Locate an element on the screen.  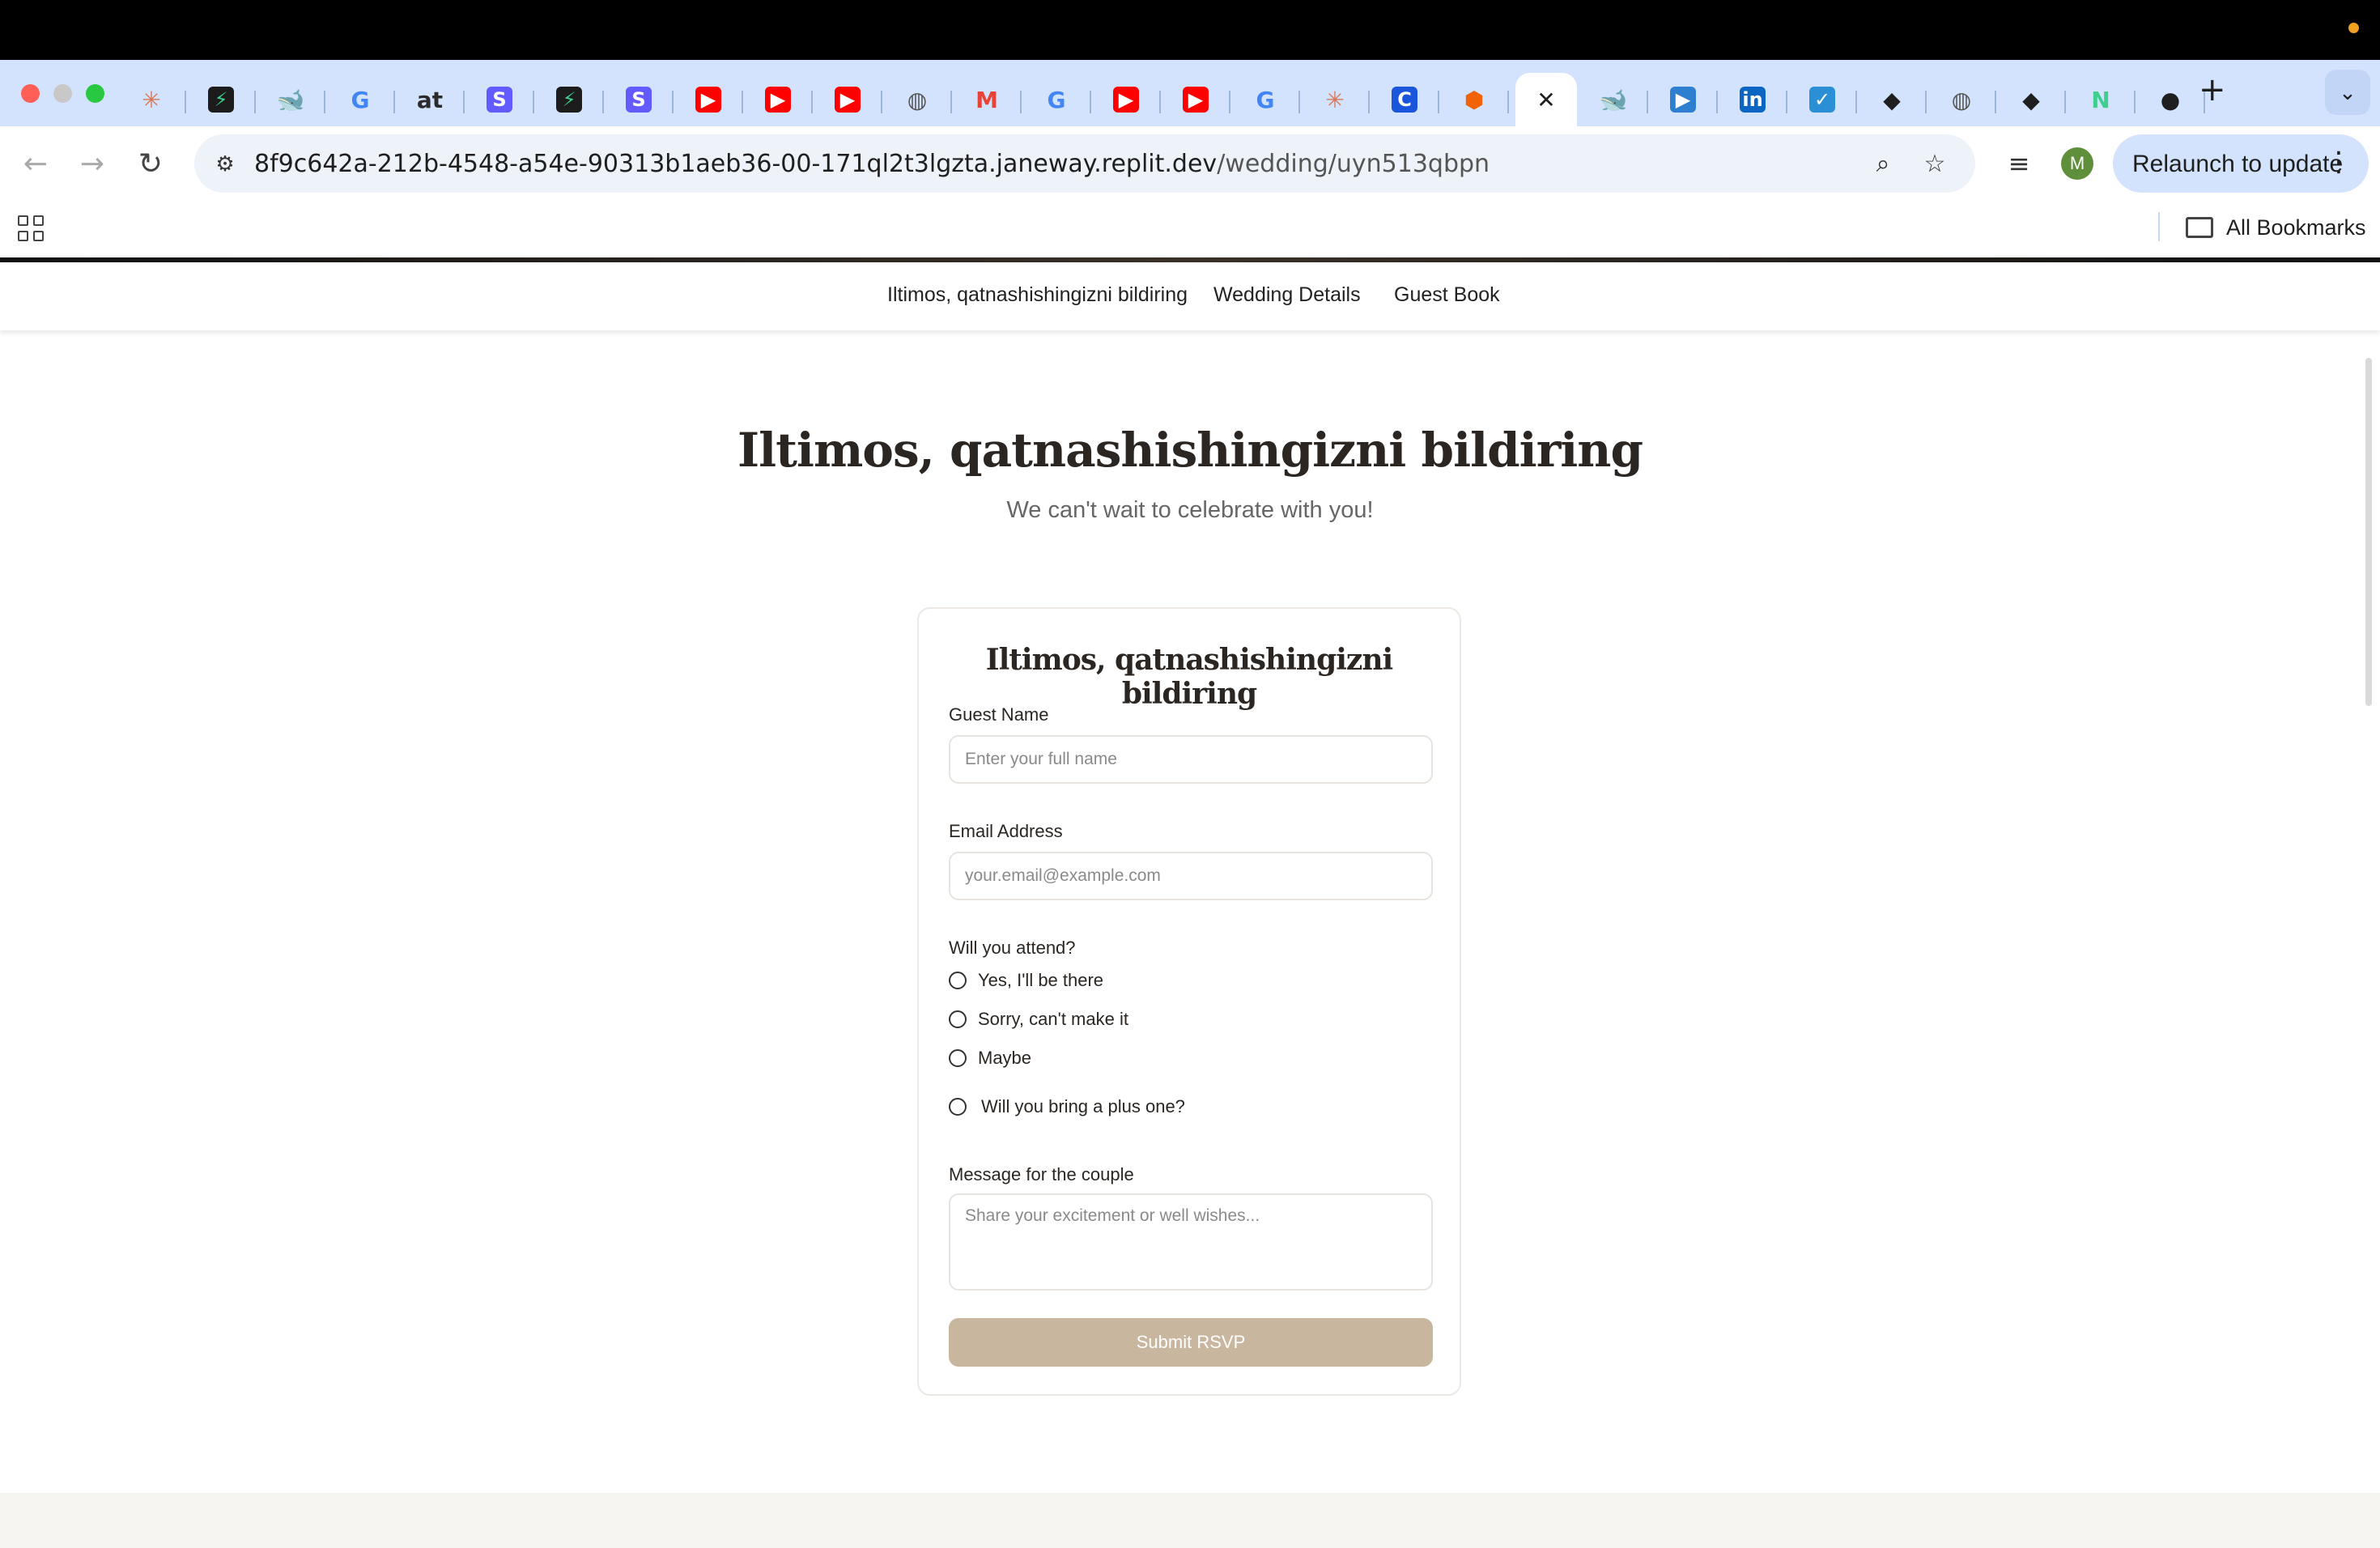
attend-option-maybe: Maybe is located at coordinates (990, 1059).